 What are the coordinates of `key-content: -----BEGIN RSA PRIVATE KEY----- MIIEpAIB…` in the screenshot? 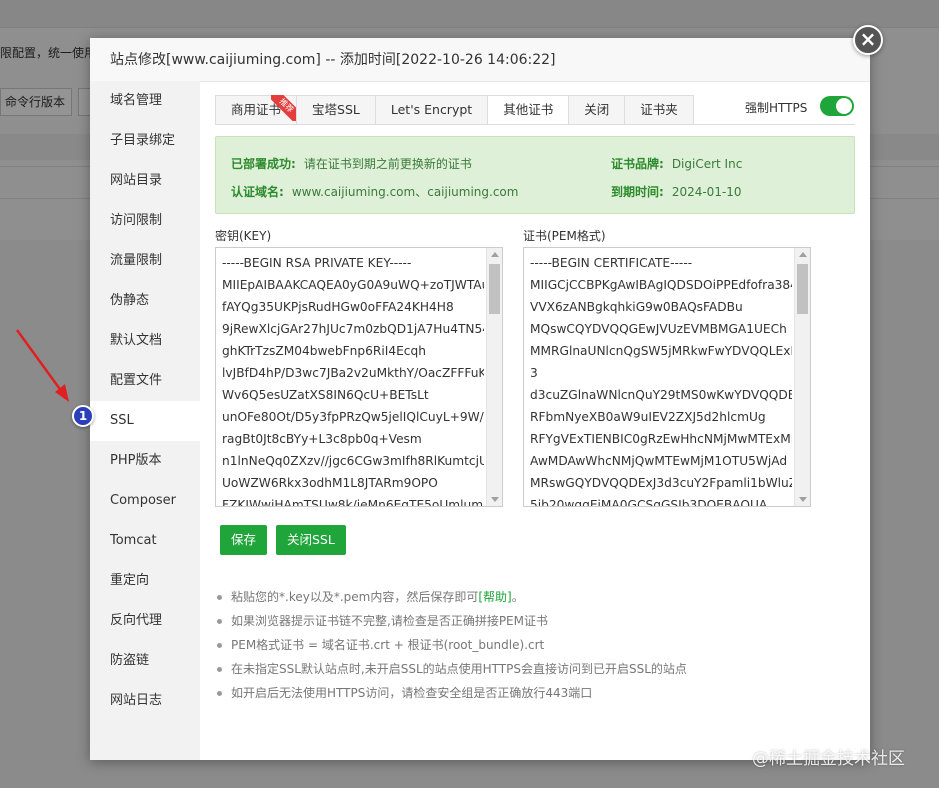 It's located at (350, 377).